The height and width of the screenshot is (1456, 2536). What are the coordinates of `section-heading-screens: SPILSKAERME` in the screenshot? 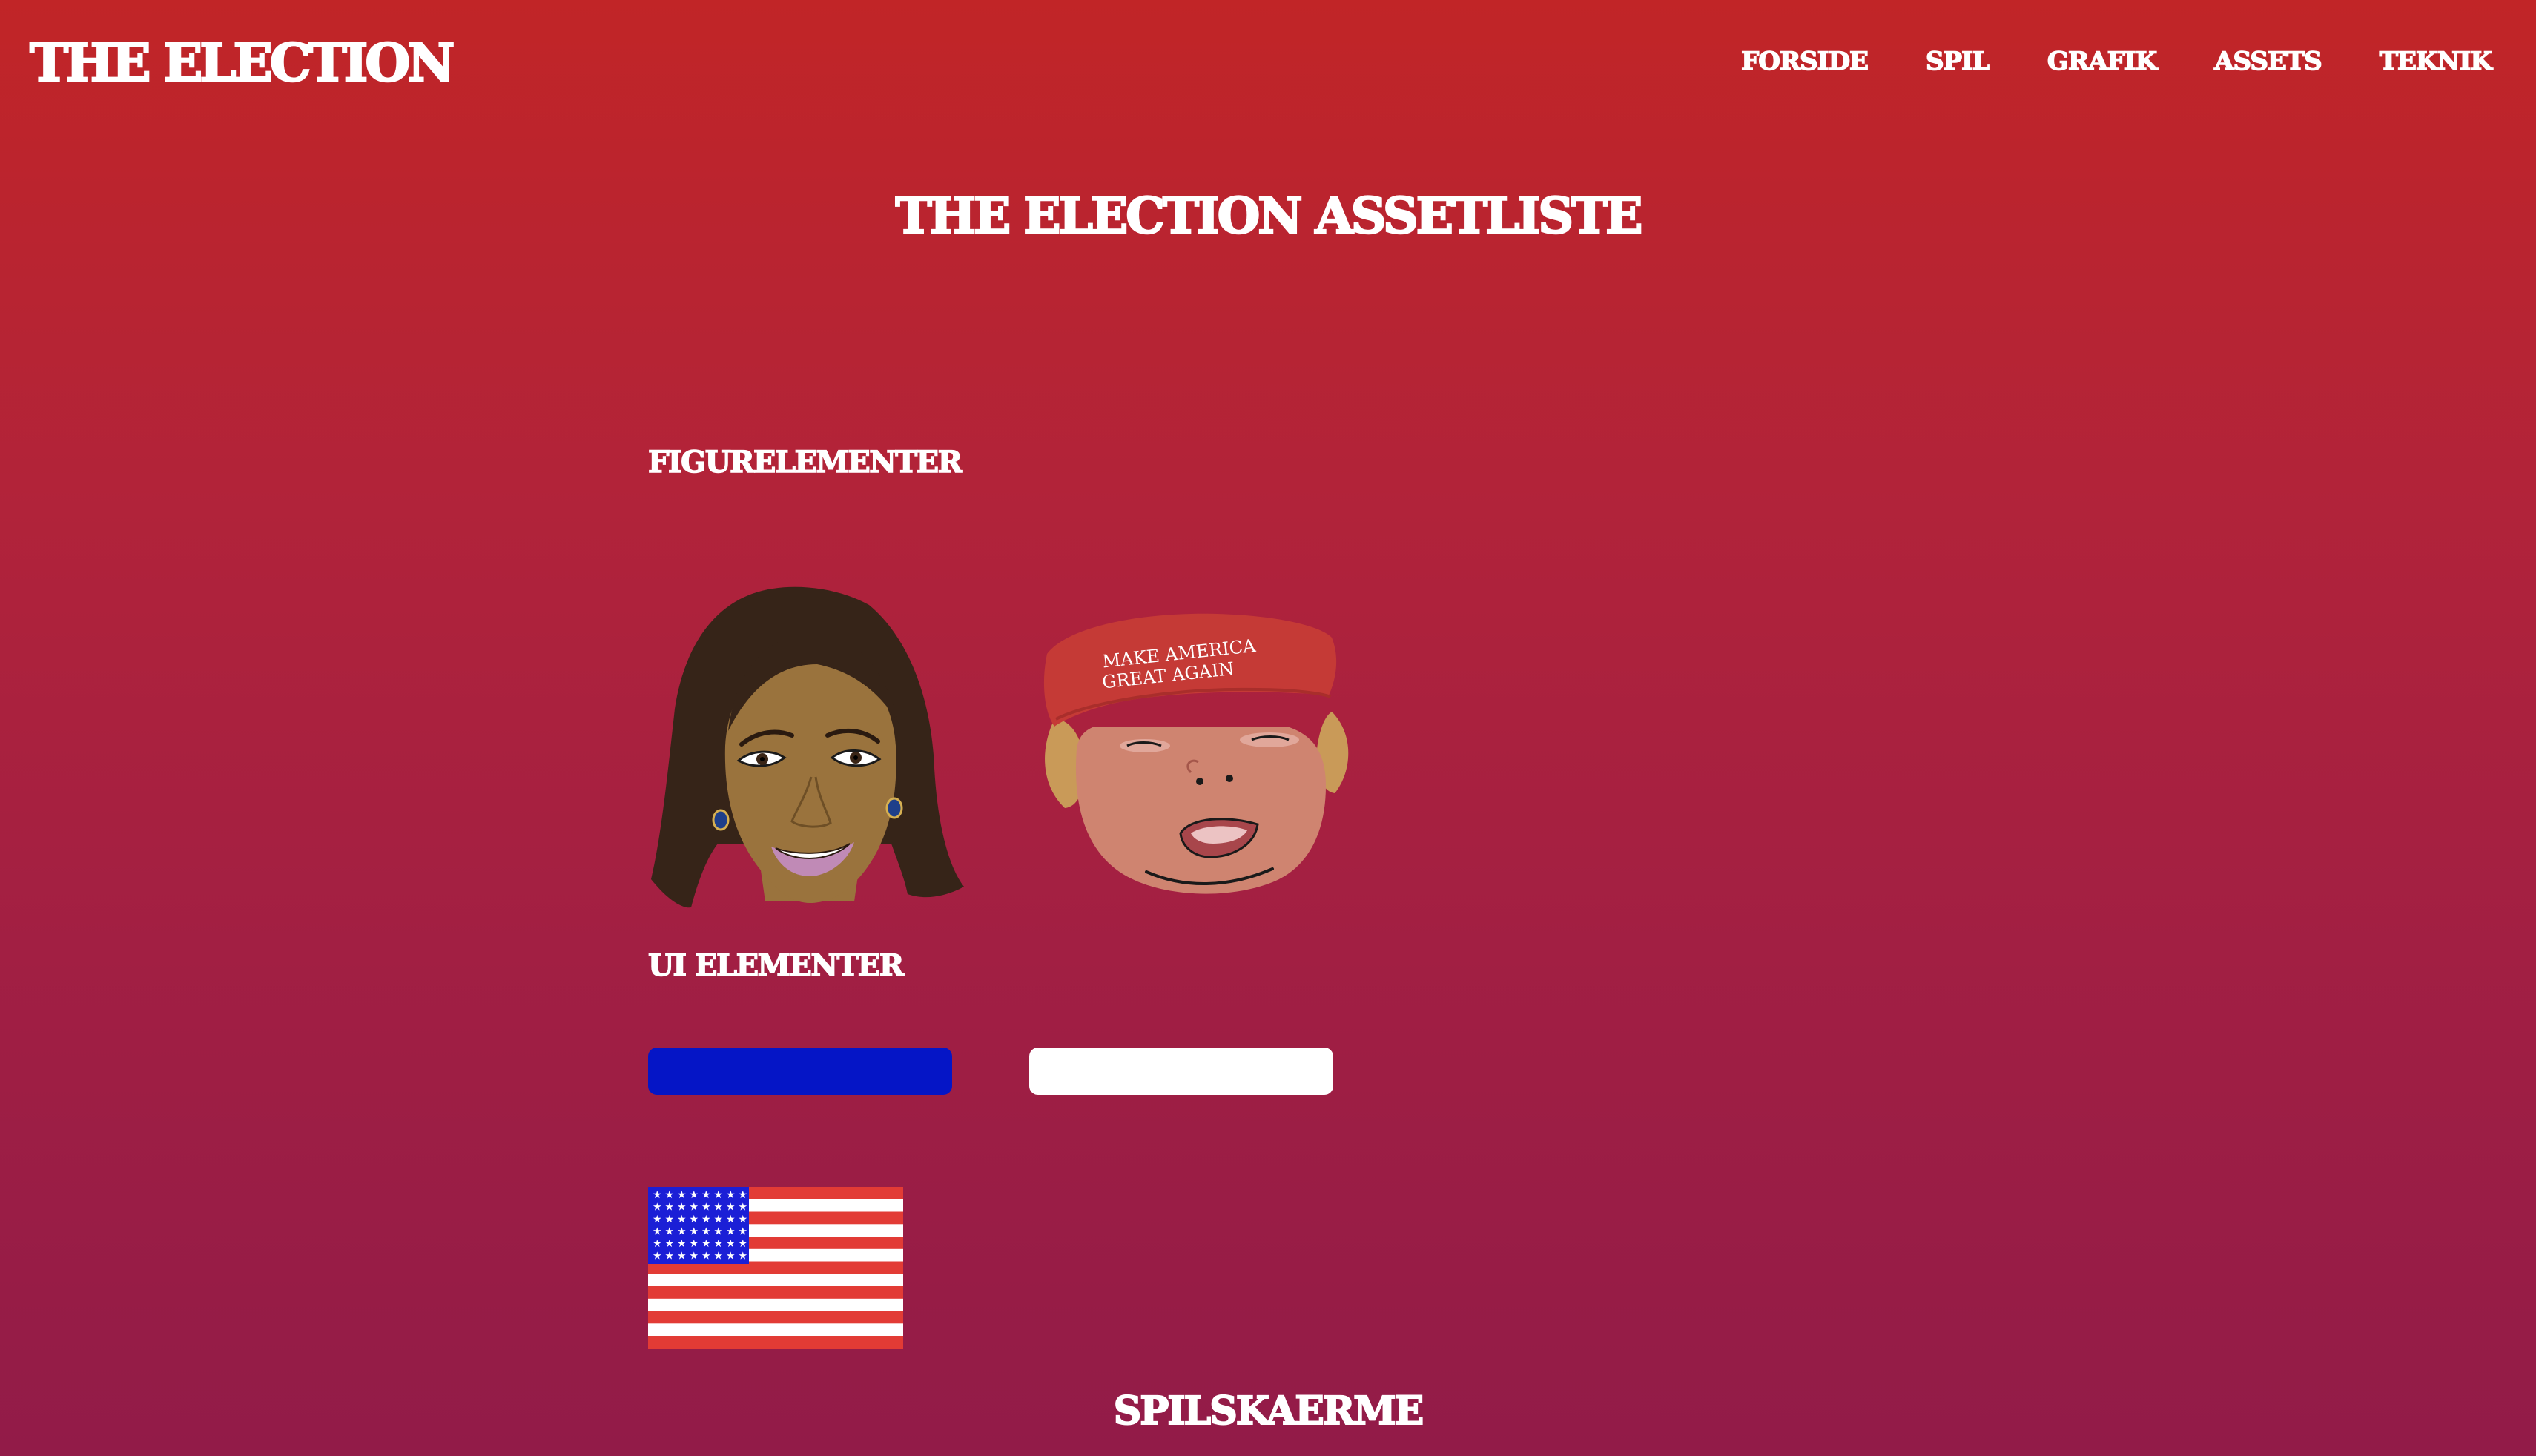 It's located at (1269, 1412).